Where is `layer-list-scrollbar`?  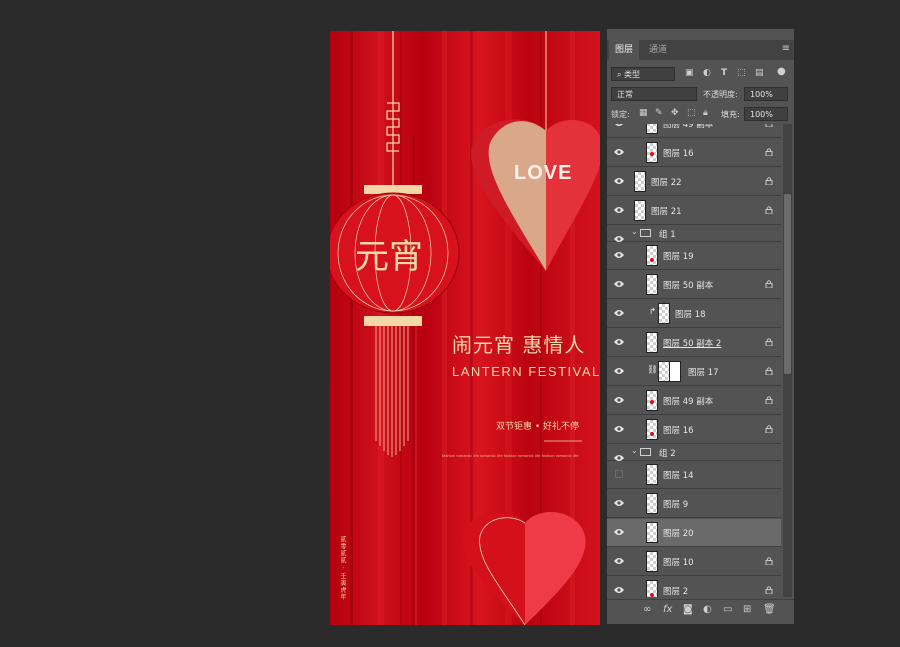
layer-list-scrollbar is located at coordinates (787, 360).